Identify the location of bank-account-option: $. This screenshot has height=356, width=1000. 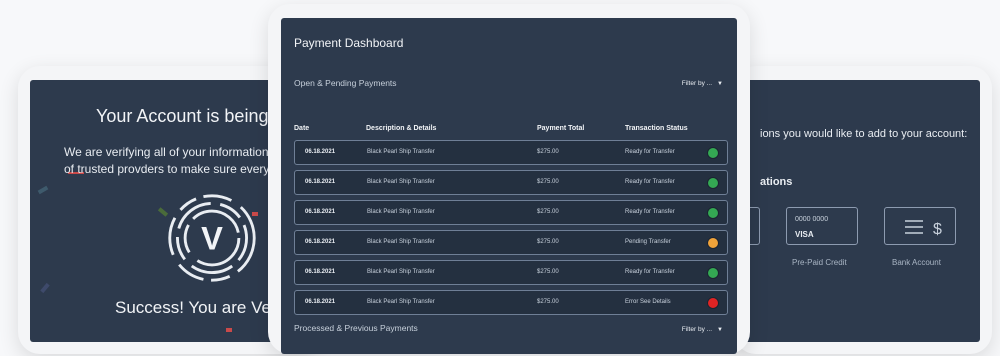
(920, 226).